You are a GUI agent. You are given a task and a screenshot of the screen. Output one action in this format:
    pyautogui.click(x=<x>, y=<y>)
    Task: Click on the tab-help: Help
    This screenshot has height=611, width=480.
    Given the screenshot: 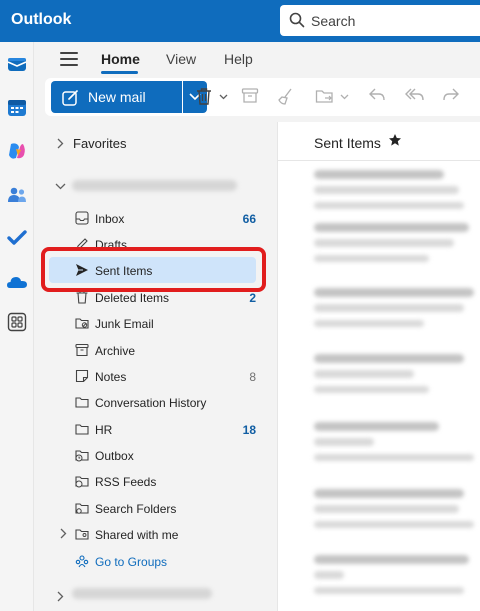 What is the action you would take?
    pyautogui.click(x=238, y=59)
    